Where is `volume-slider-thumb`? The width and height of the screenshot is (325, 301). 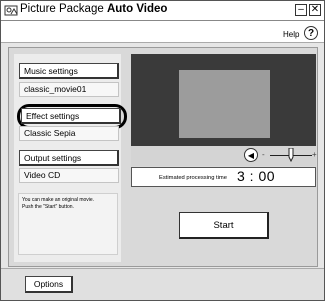 volume-slider-thumb is located at coordinates (291, 155).